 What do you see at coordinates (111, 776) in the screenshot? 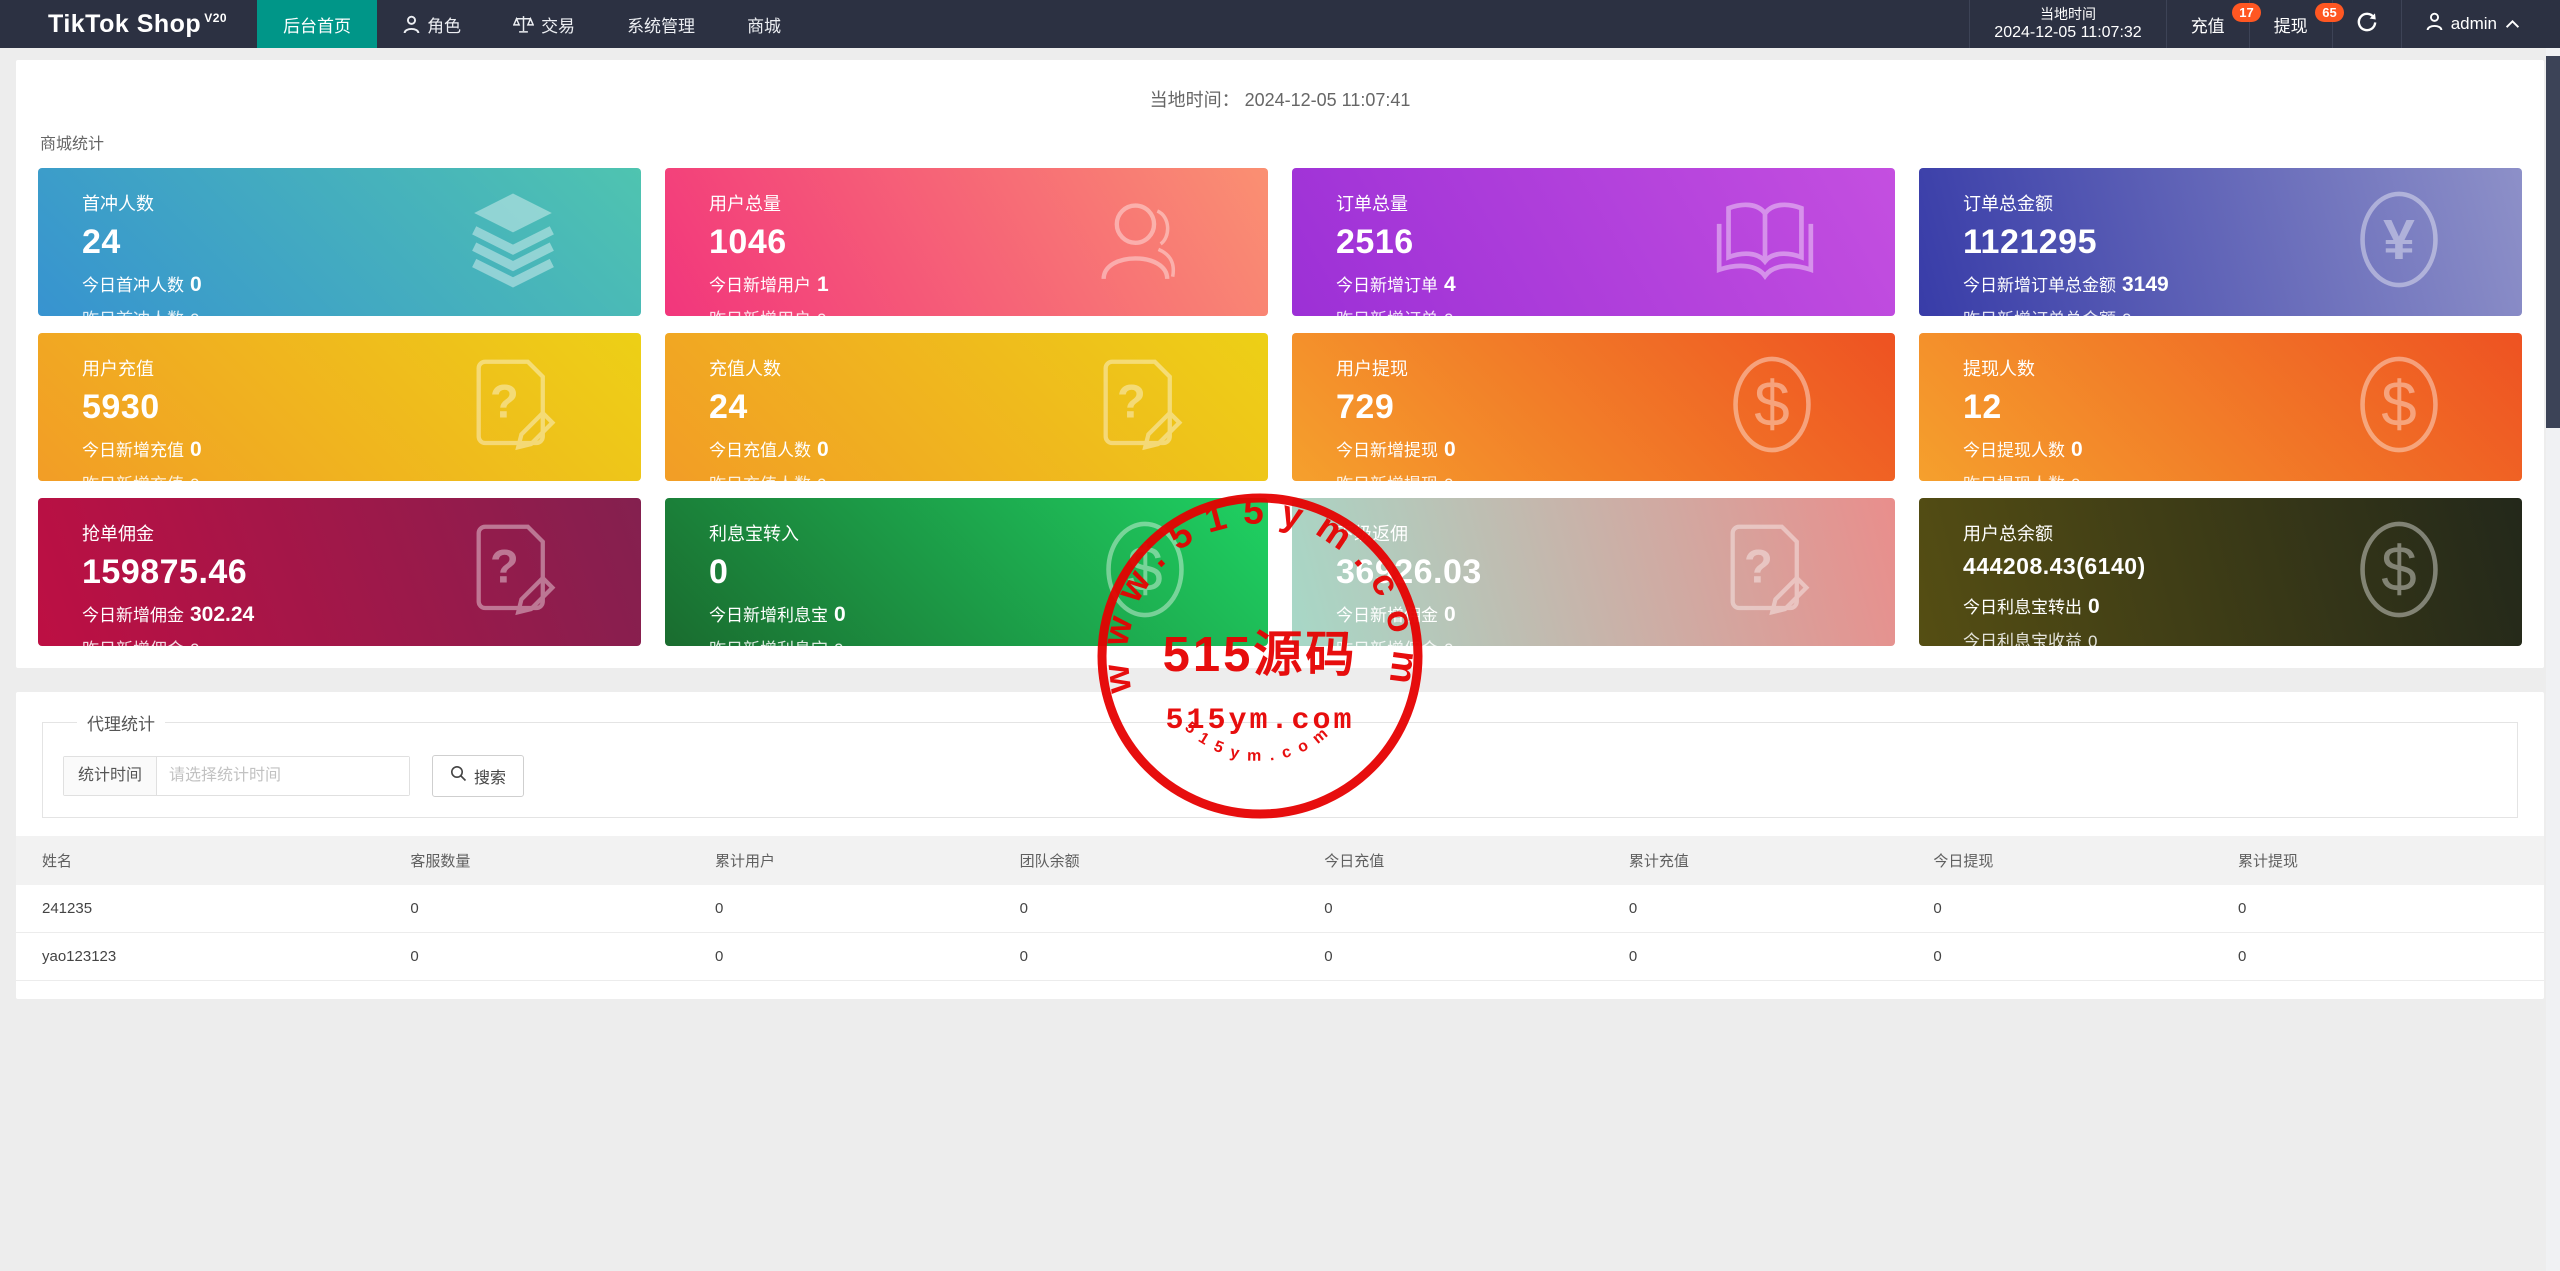
I see `stat-time-label: 统计时间` at bounding box center [111, 776].